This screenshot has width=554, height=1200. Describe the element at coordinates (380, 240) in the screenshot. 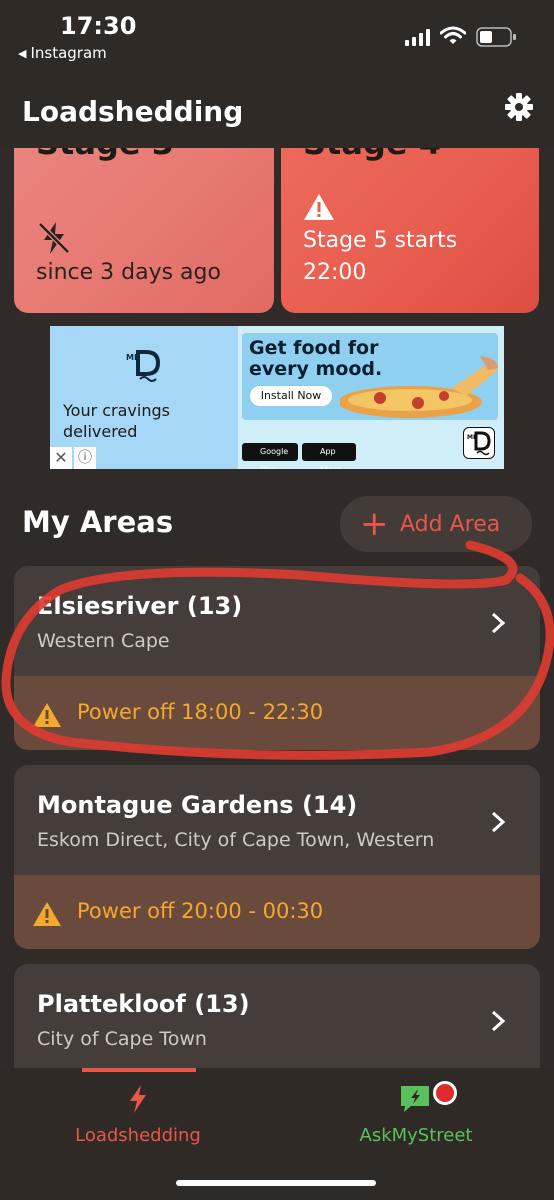

I see `next-stage-text: Stage 5 starts` at that location.